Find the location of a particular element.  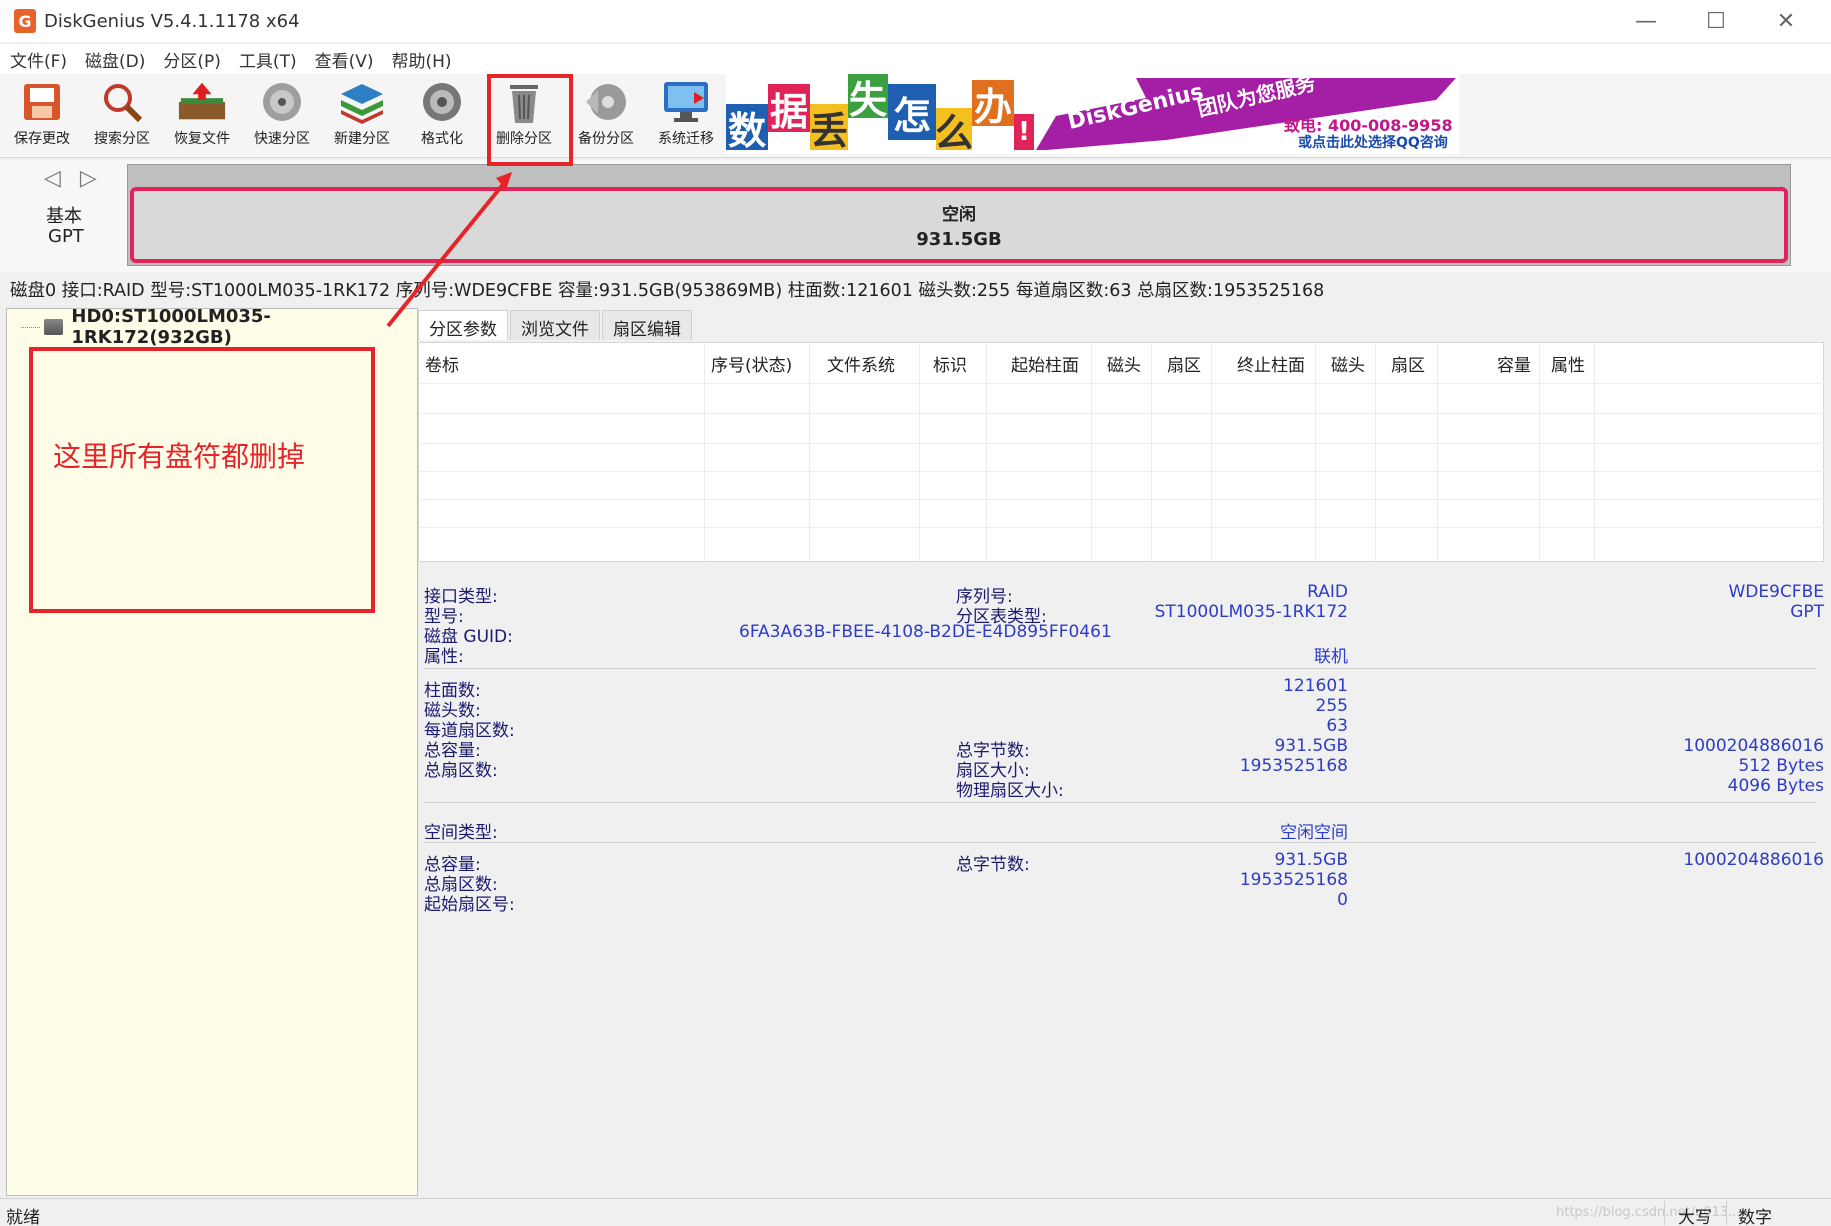

col-header-filesystem: 文件系统 is located at coordinates (861, 363).